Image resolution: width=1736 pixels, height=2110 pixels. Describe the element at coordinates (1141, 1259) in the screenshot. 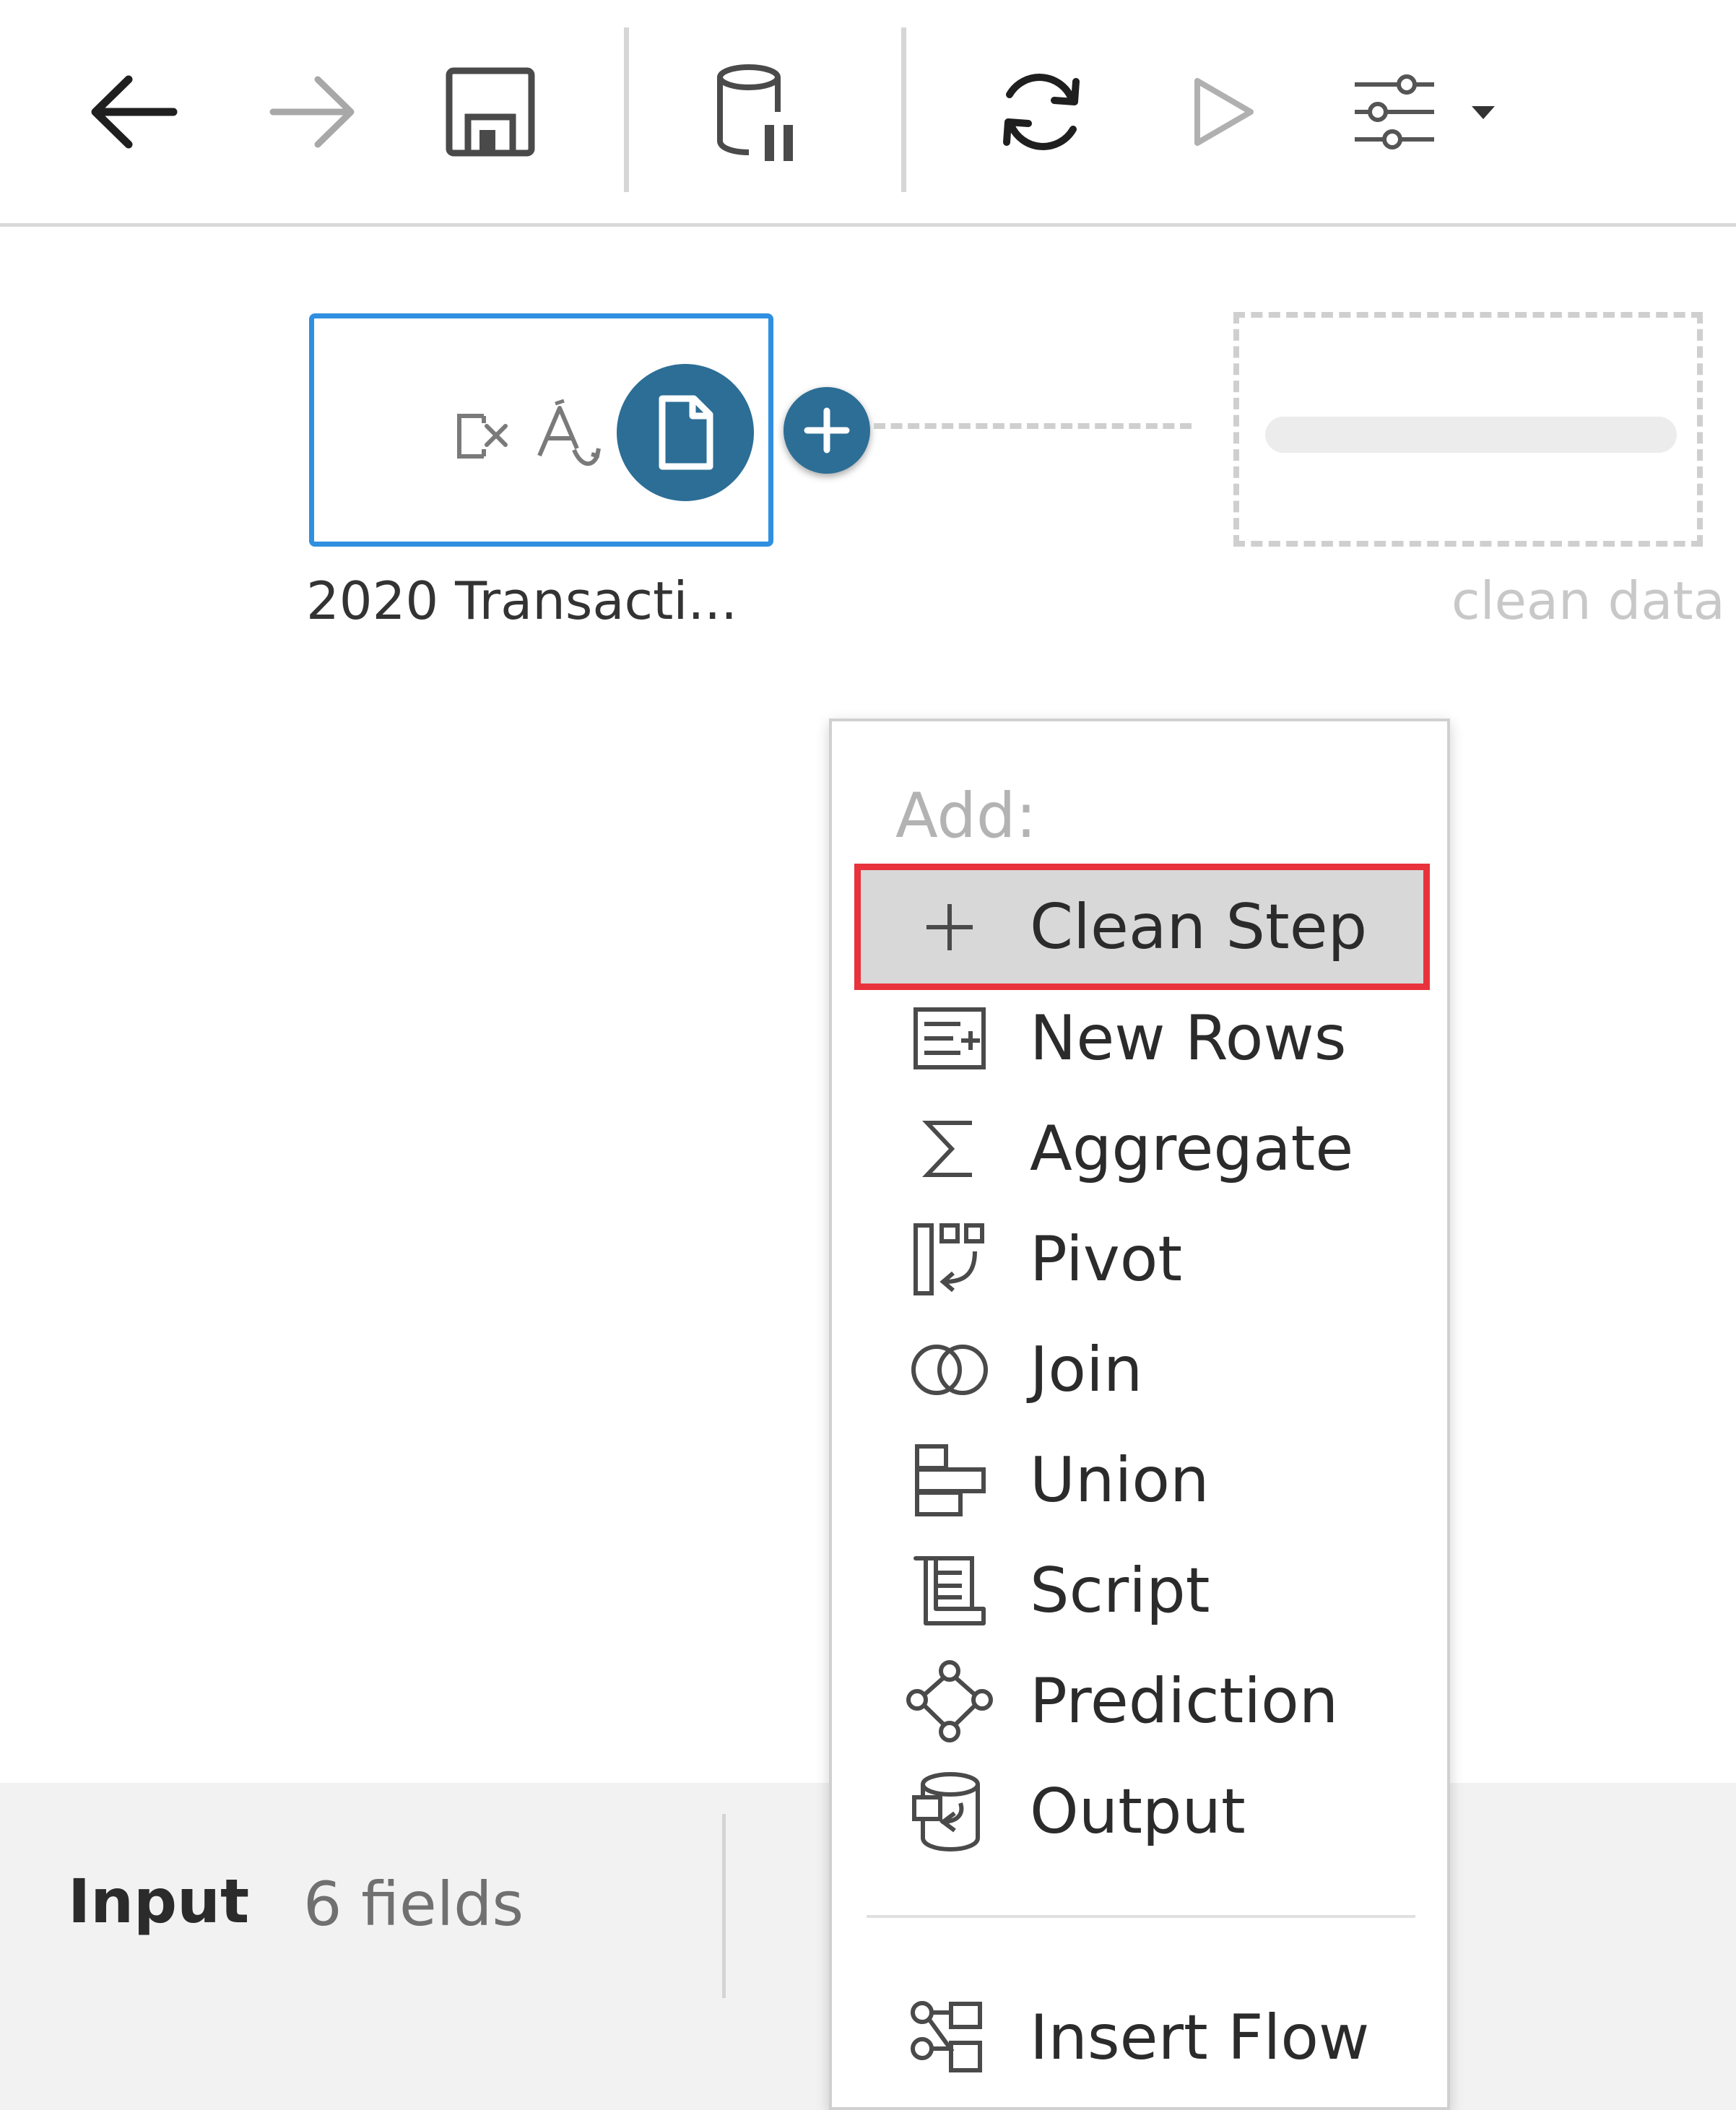

I see `menu-item-pivot: Pivot` at that location.